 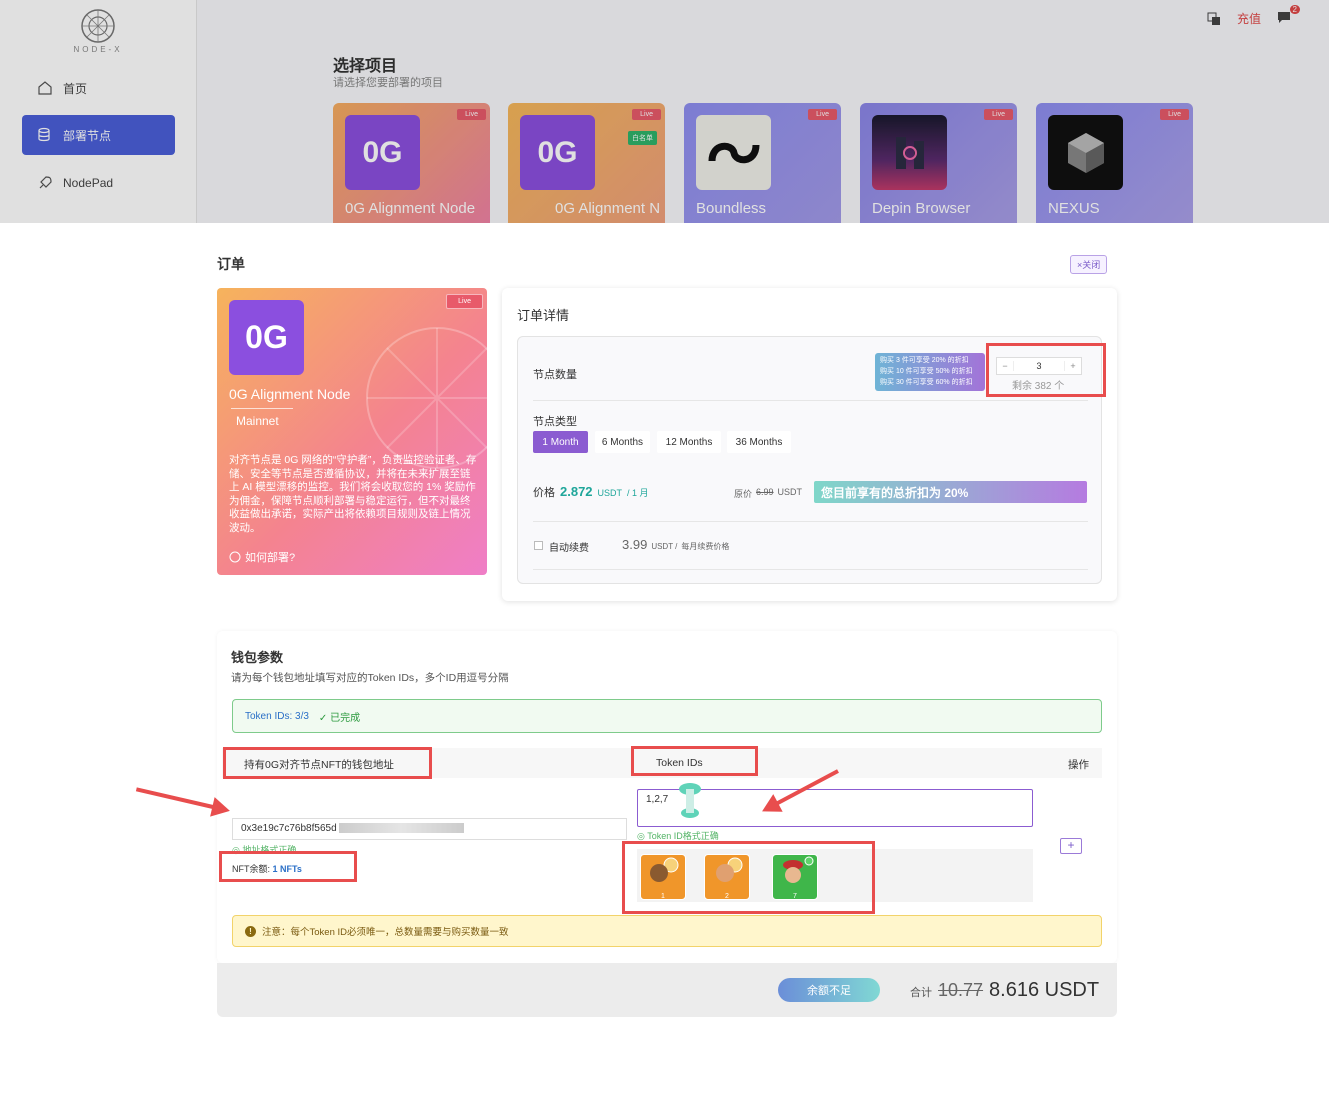 I want to click on renew-desc: 每月续费价格, so click(x=705, y=546).